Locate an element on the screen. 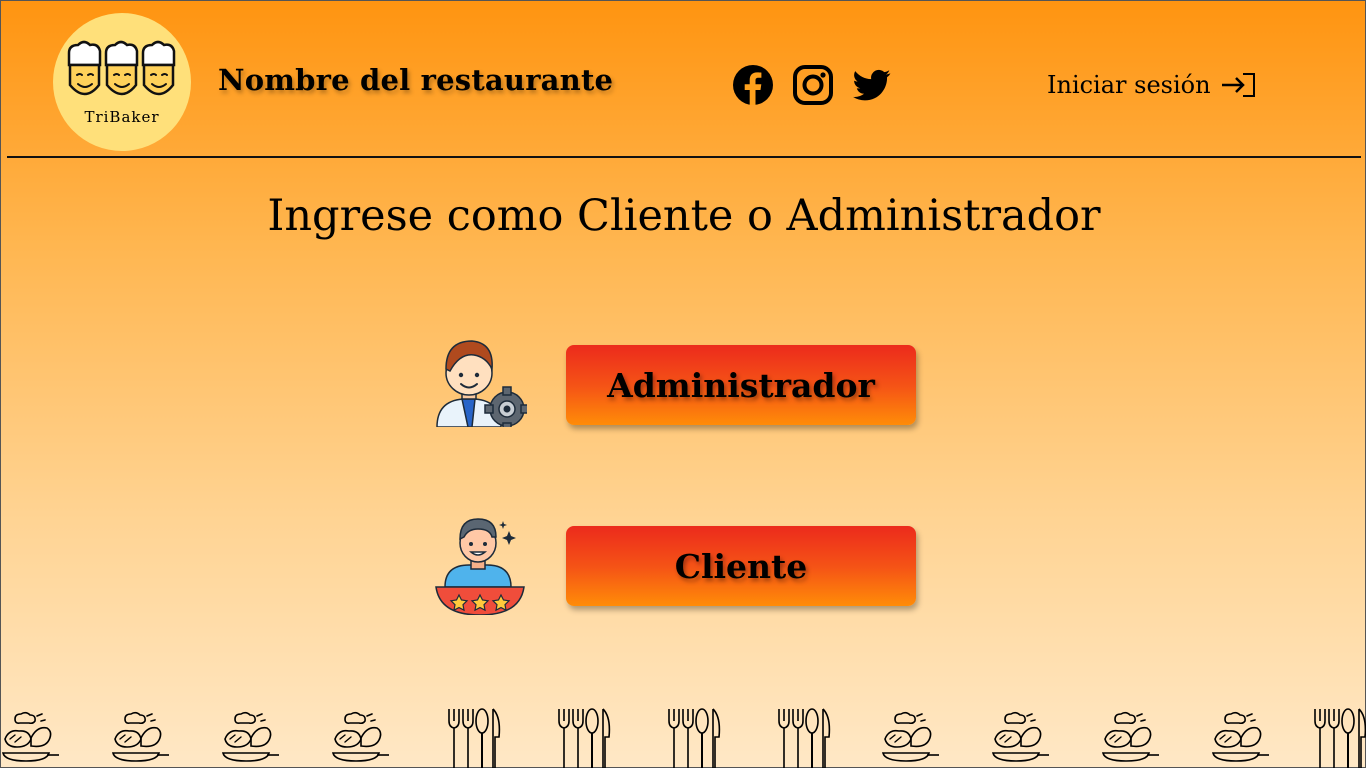 The width and height of the screenshot is (1366, 768). instagram-icon is located at coordinates (813, 85).